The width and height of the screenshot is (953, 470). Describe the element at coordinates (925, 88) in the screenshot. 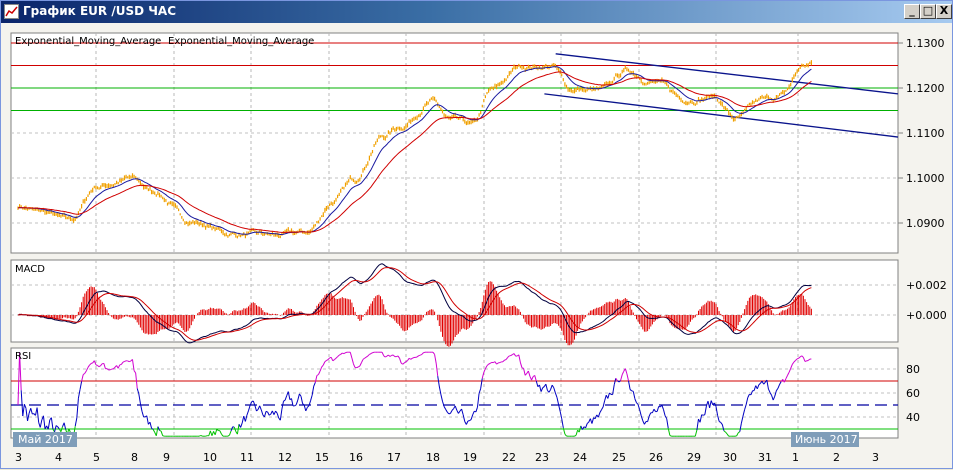

I see `price-axis-label: 1.1200` at that location.